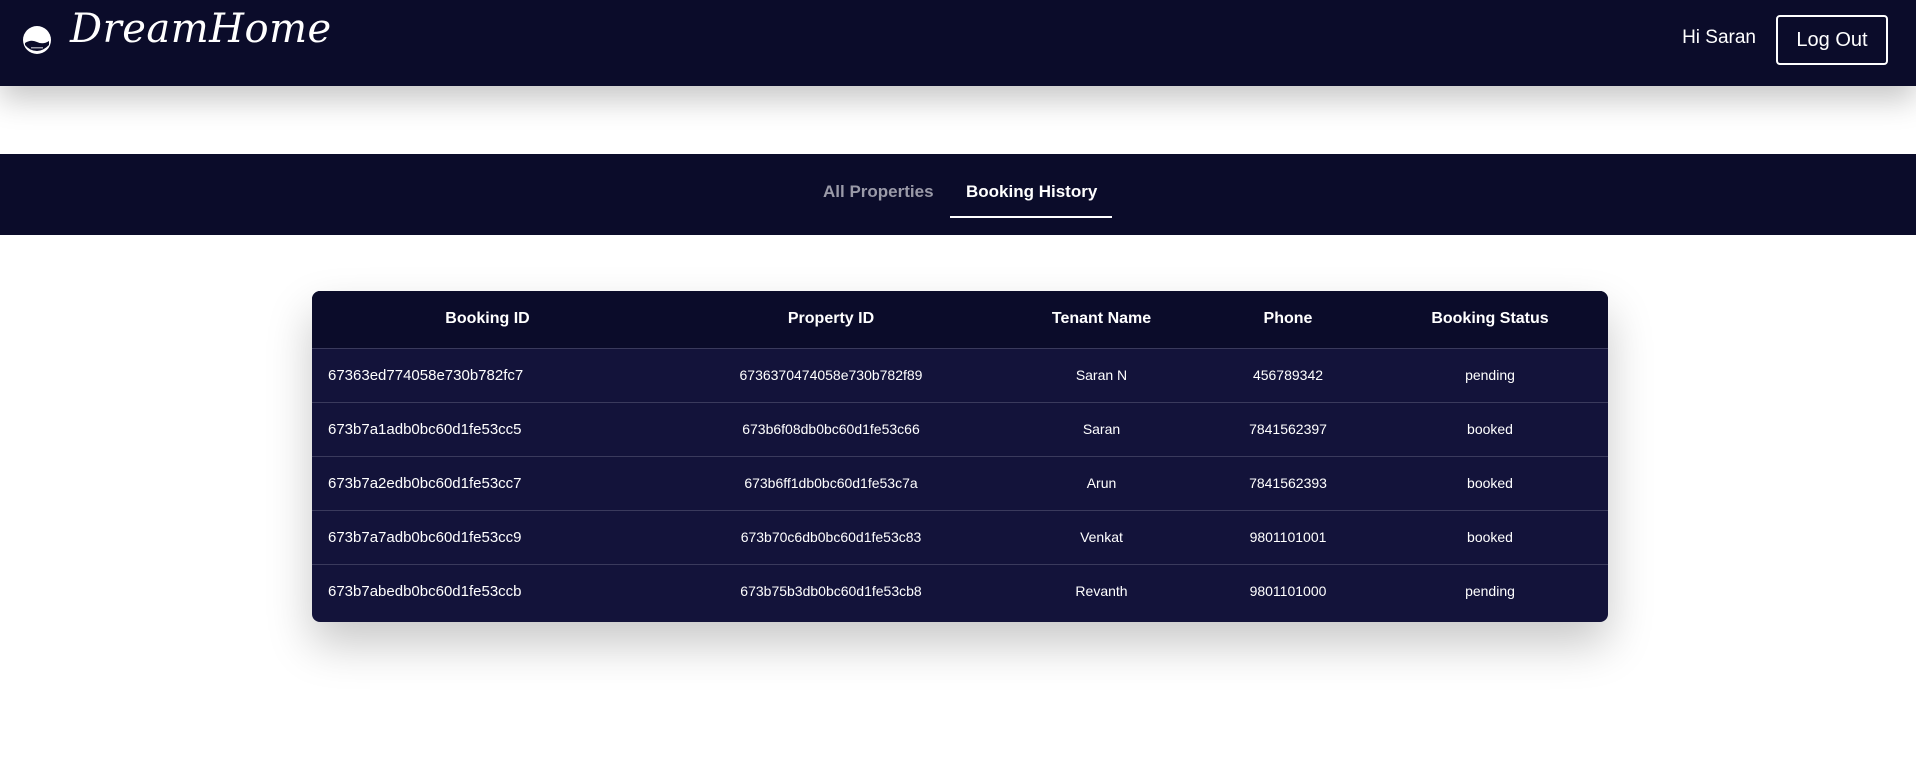  What do you see at coordinates (426, 375) in the screenshot?
I see `booking-id-cell: 67363ed774058e730b782fc7` at bounding box center [426, 375].